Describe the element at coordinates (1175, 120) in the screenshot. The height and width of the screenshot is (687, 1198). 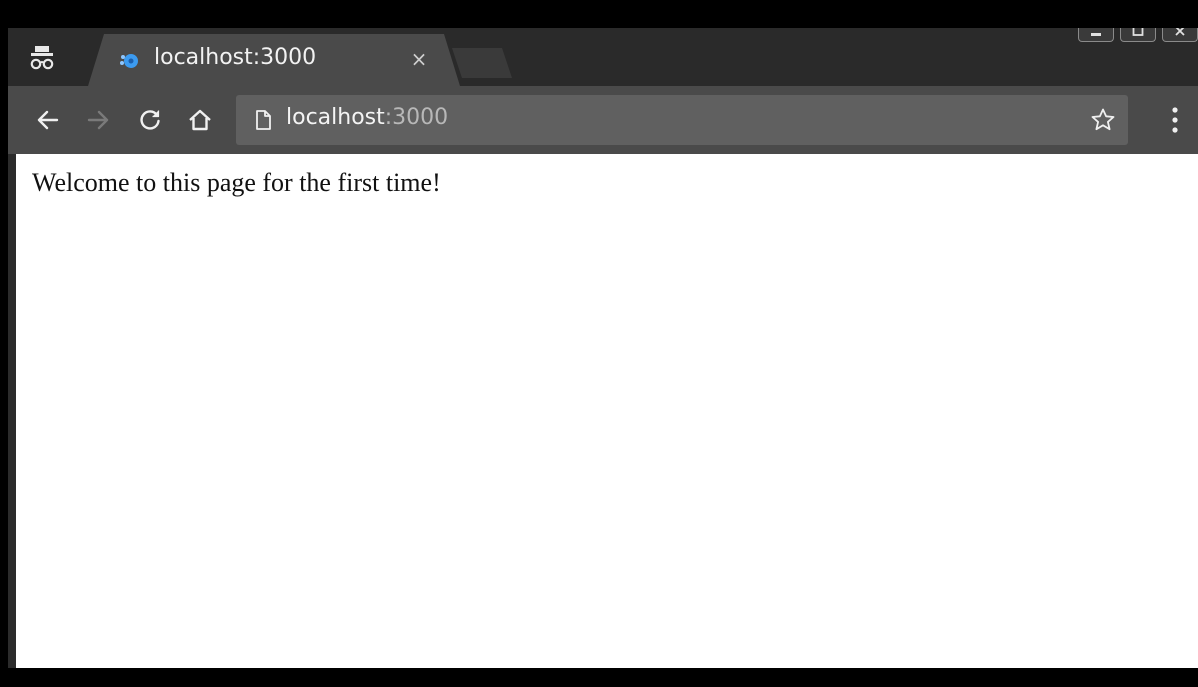
I see `menu-dots-icon` at that location.